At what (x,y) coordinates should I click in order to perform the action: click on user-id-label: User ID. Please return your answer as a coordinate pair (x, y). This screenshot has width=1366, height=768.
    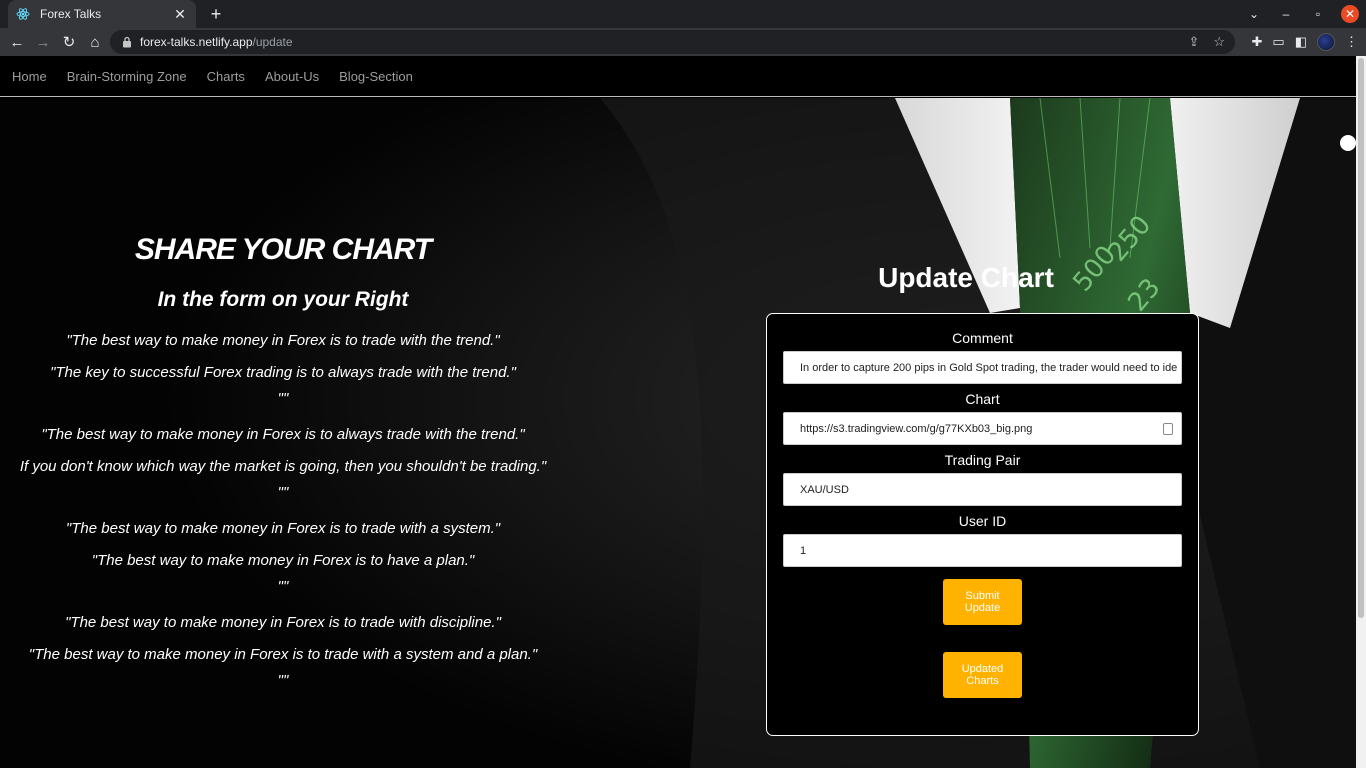
    Looking at the image, I should click on (982, 521).